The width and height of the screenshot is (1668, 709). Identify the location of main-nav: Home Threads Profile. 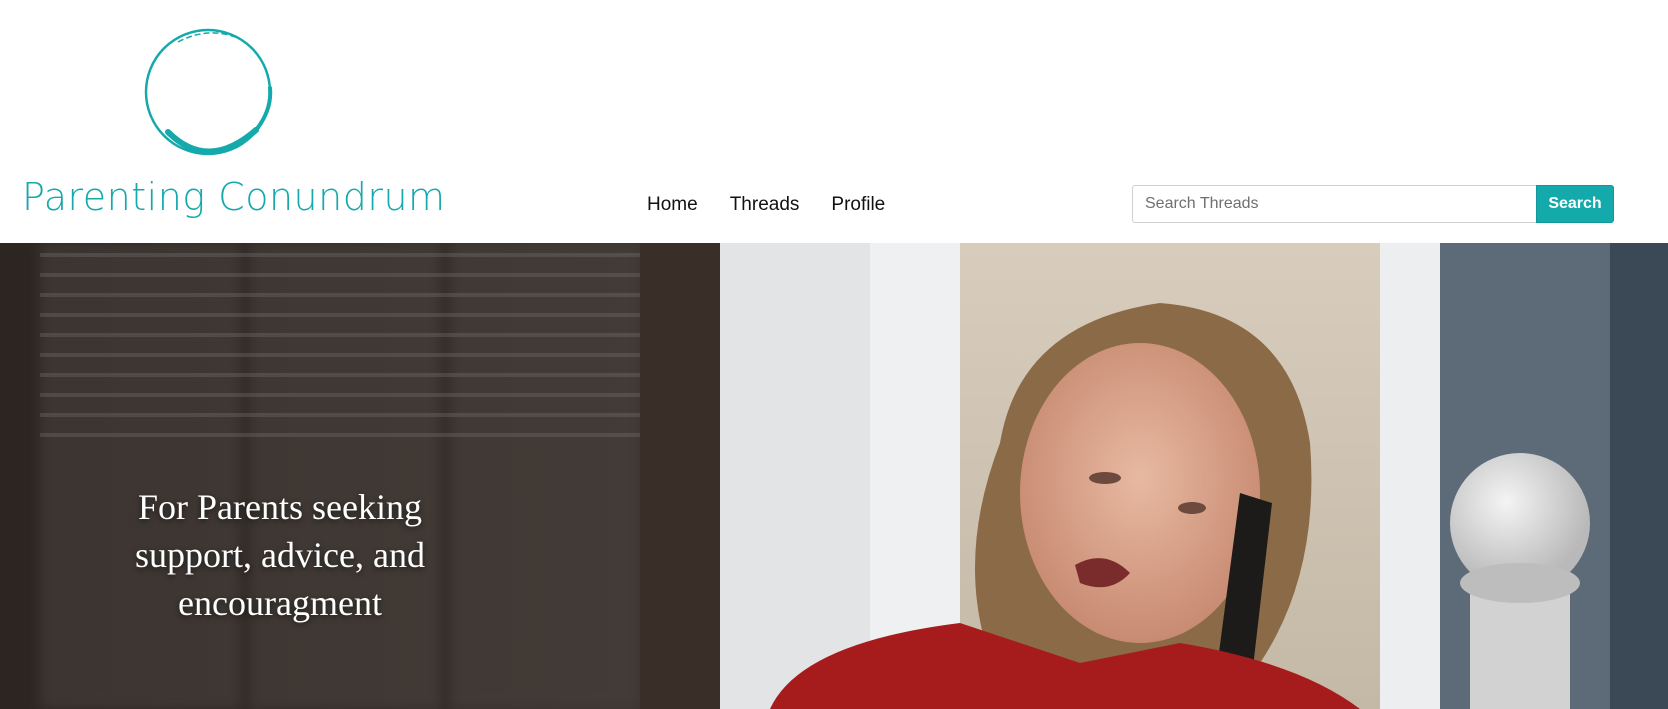
(766, 205).